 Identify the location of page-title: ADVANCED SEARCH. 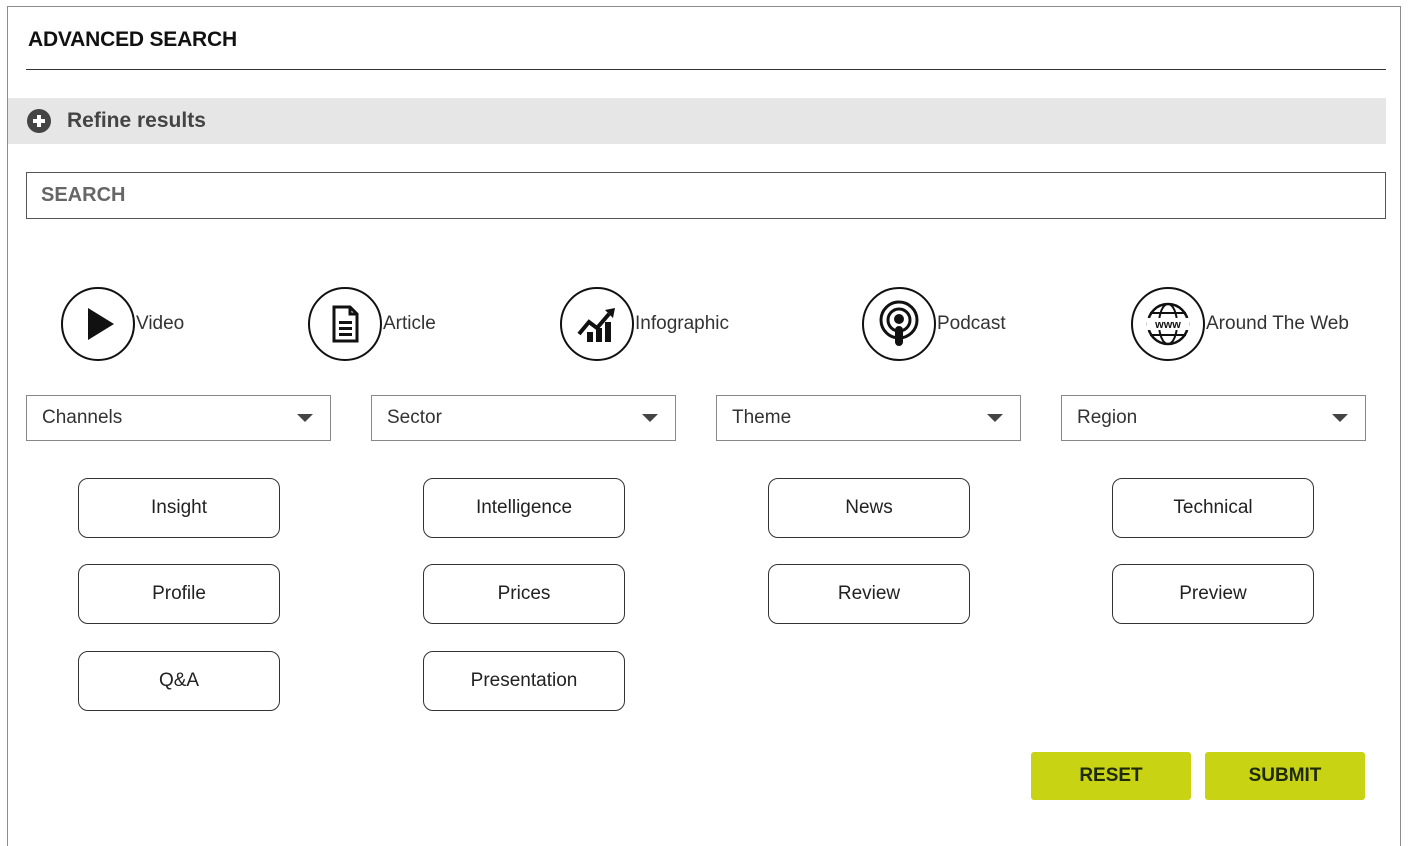
(132, 39).